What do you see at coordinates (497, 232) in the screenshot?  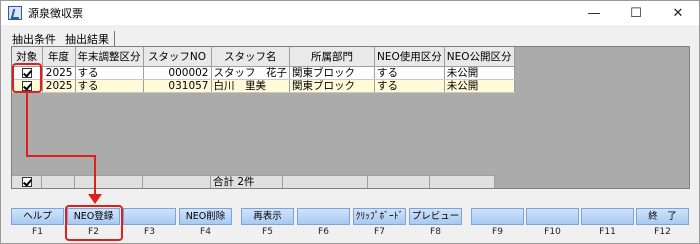 I see `fkey-label: F9` at bounding box center [497, 232].